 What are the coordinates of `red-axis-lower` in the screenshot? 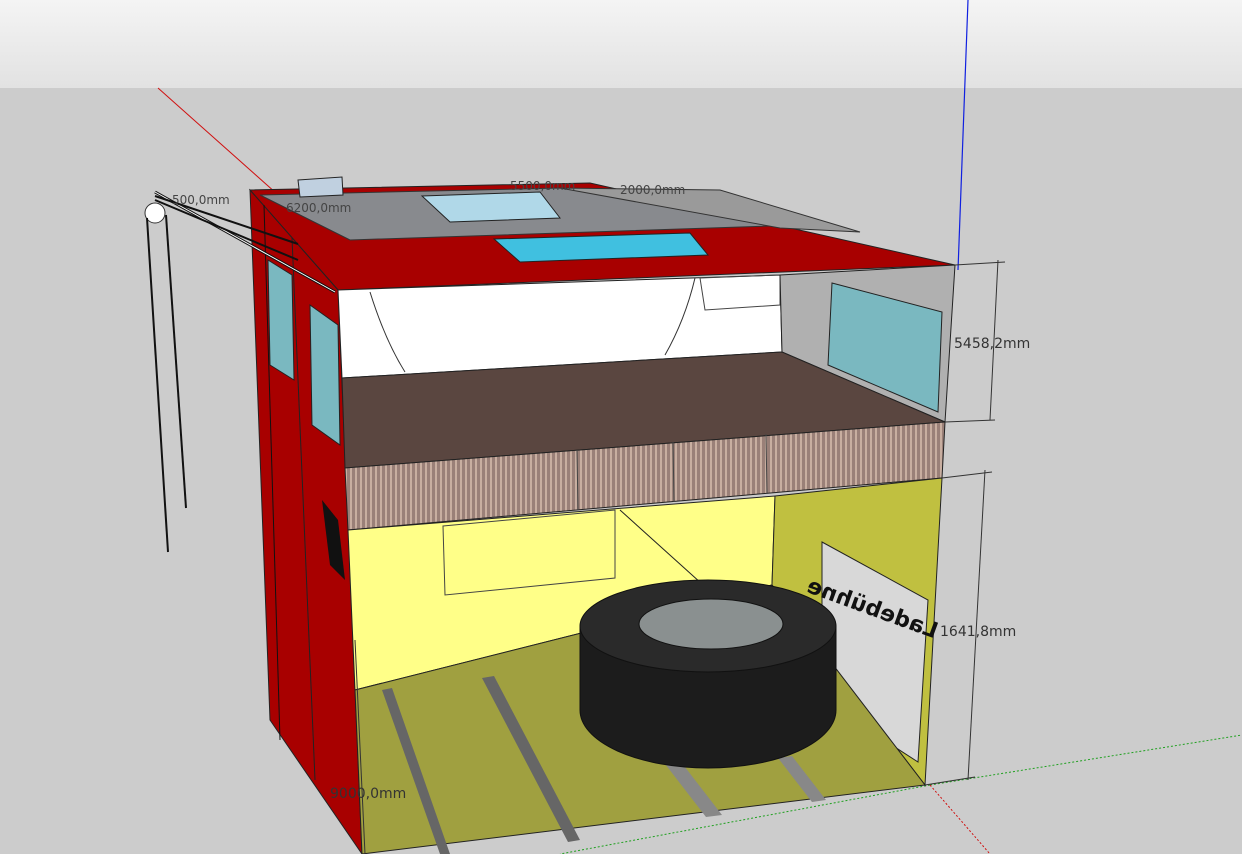 It's located at (960, 819).